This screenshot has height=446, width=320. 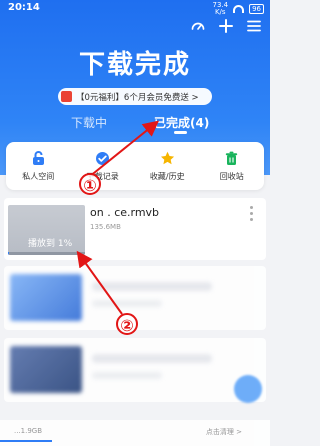 What do you see at coordinates (124, 212) in the screenshot?
I see `file-name: on . ce.rmvb` at bounding box center [124, 212].